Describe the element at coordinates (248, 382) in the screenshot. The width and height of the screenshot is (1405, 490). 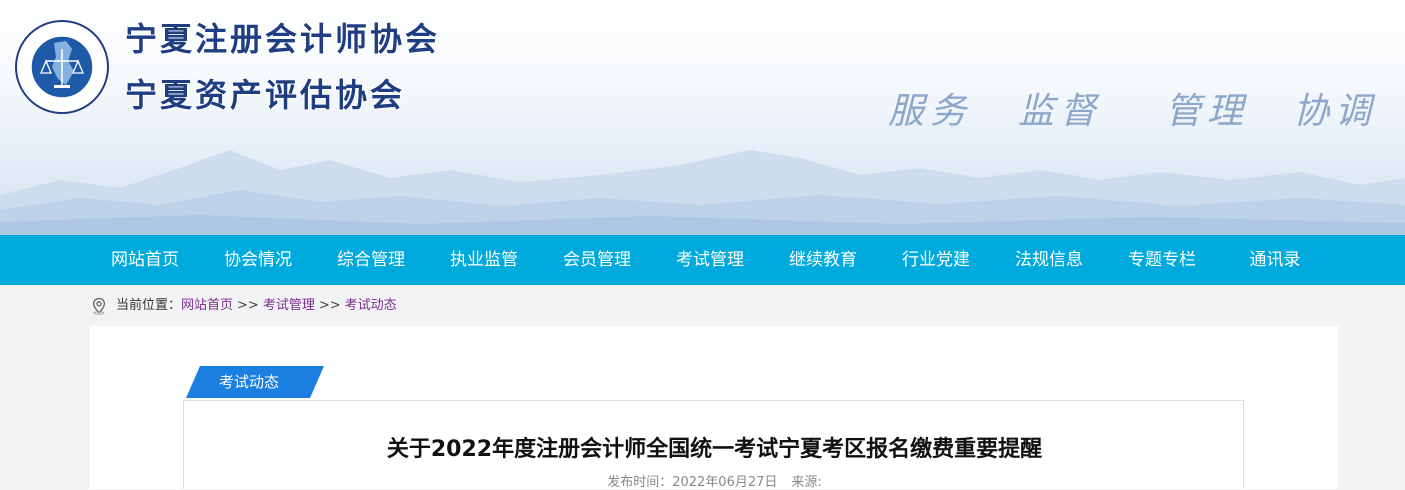
I see `section-tag-label: 考试动态` at that location.